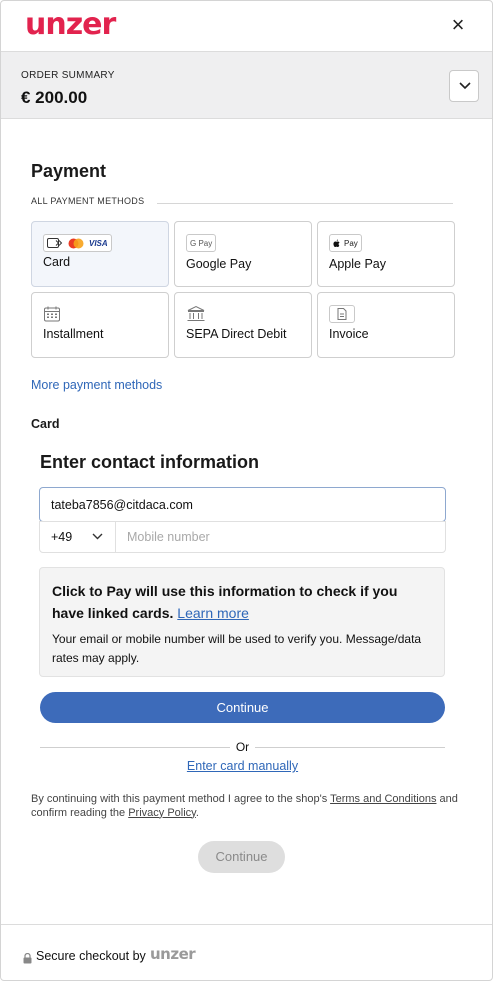  What do you see at coordinates (458, 25) in the screenshot?
I see `close-icon: ×` at bounding box center [458, 25].